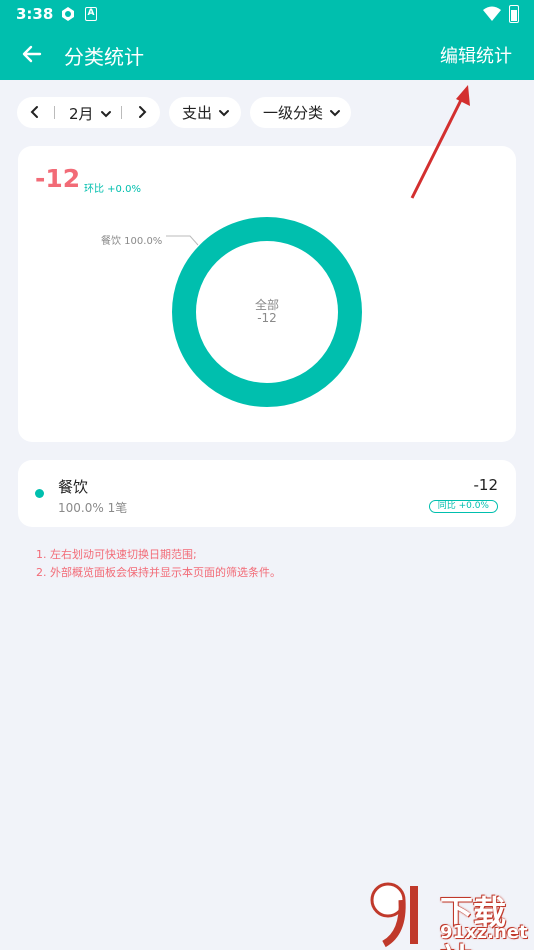 The image size is (534, 950). I want to click on month-selector: 2月, so click(88, 112).